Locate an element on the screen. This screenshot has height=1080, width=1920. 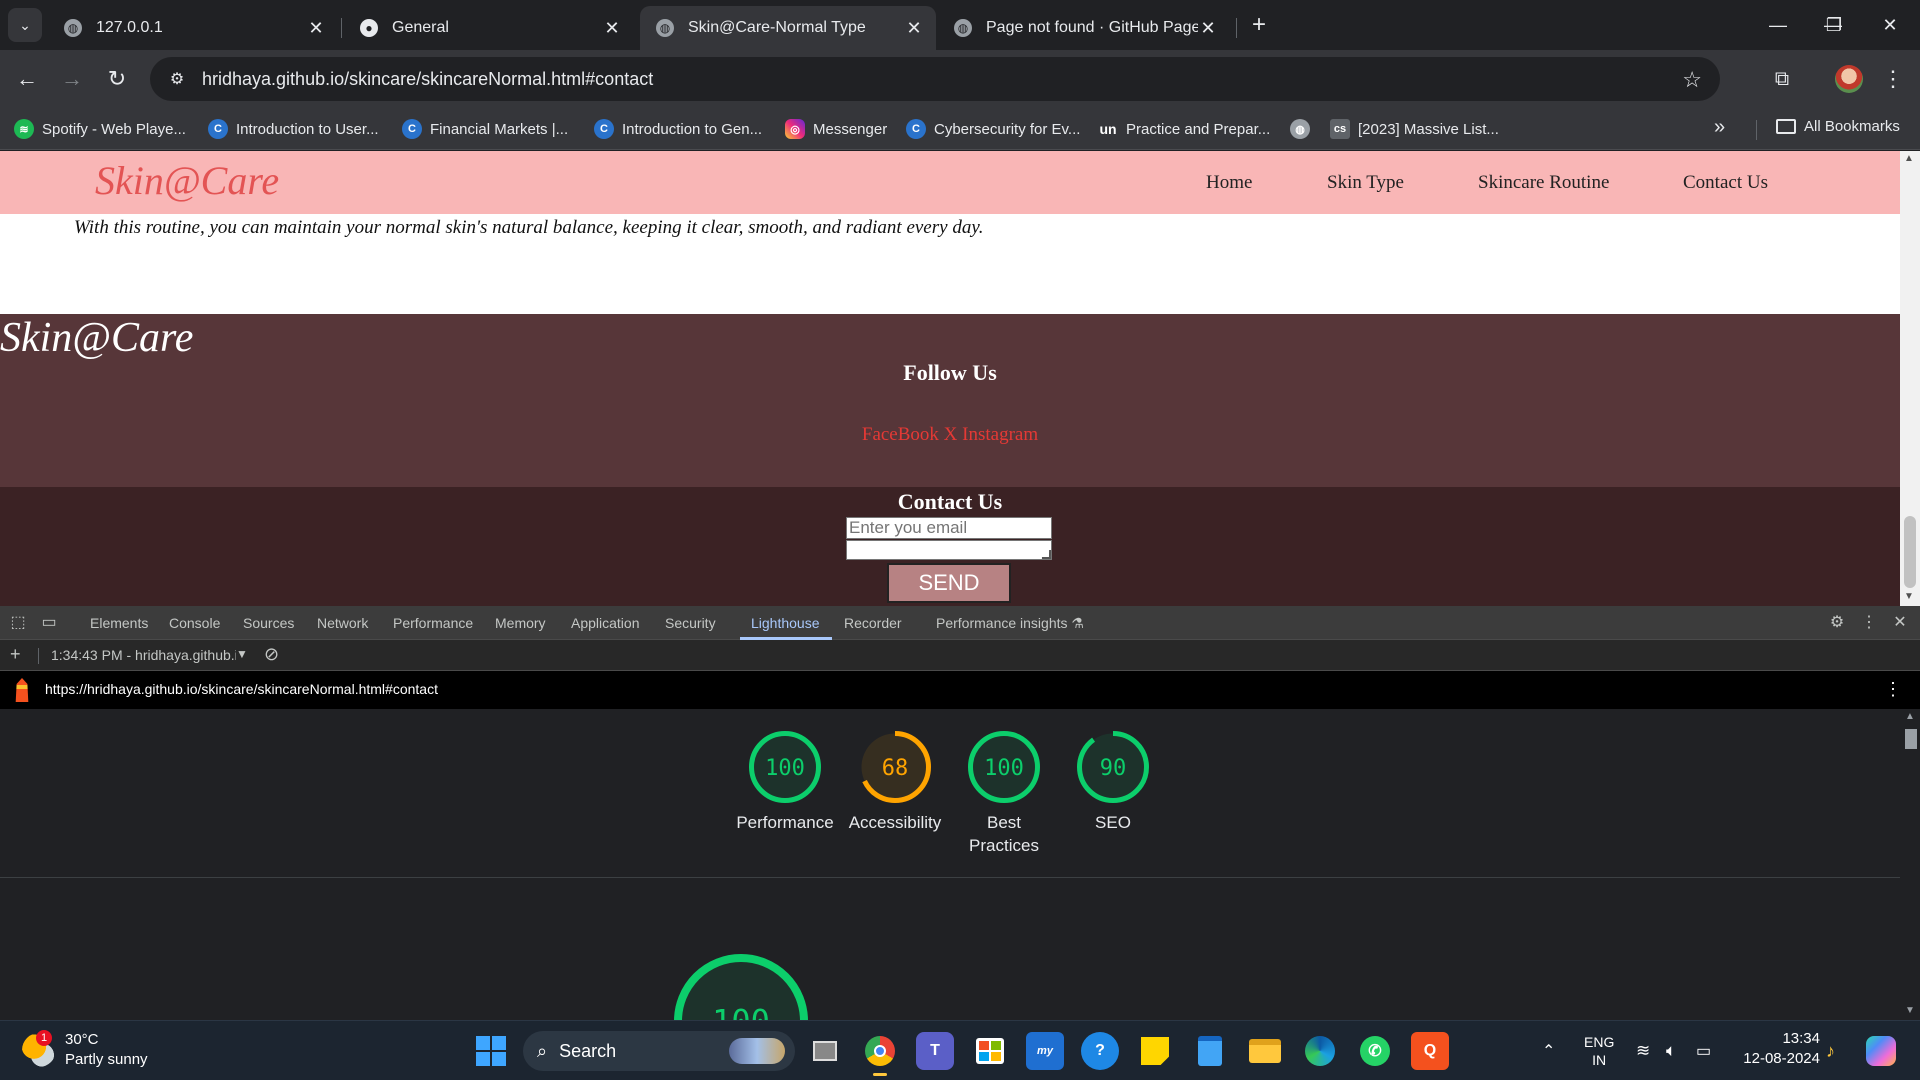
weather-widget: 1 30°C Partly sunny is located at coordinates (85, 1050).